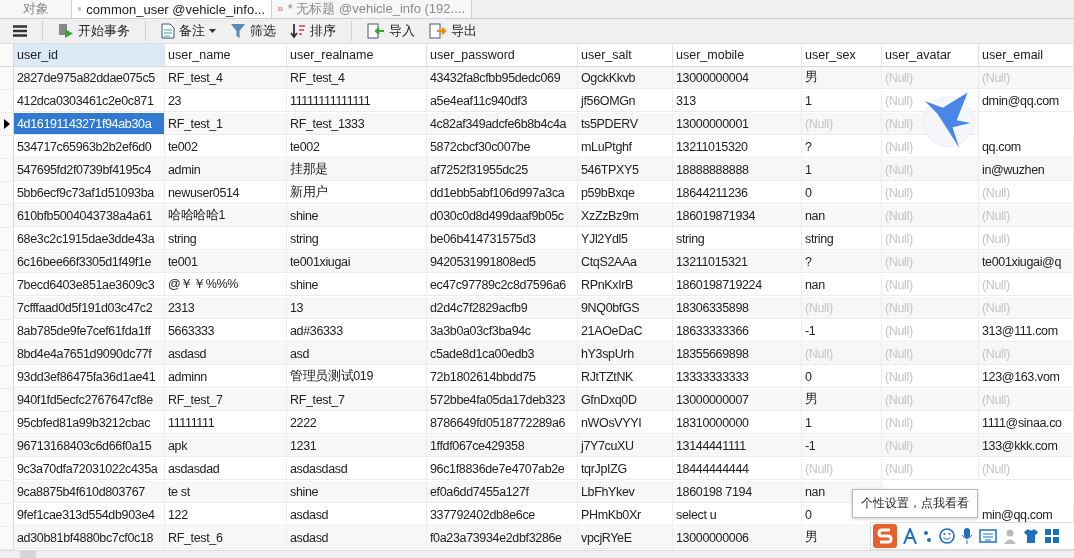  Describe the element at coordinates (89, 147) in the screenshot. I see `table-cell: 534717c65963b2b2ef6d0` at that location.